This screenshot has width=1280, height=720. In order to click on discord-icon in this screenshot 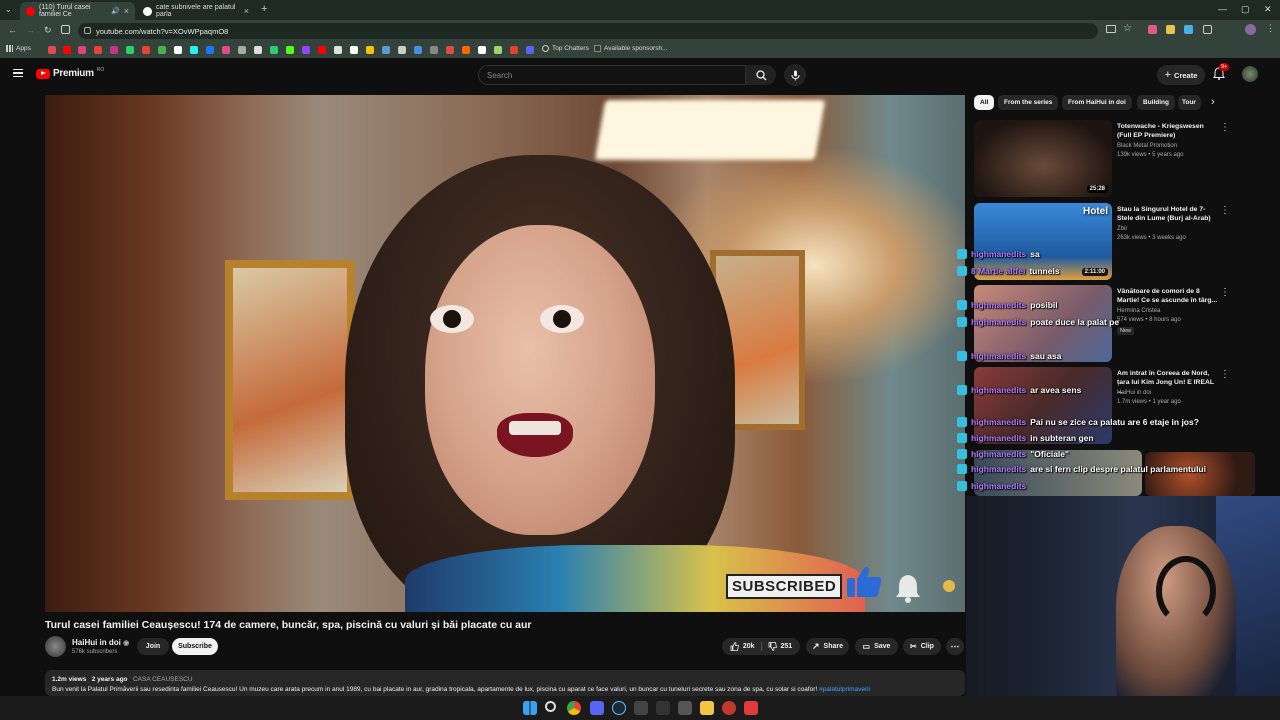, I will do `click(597, 708)`.